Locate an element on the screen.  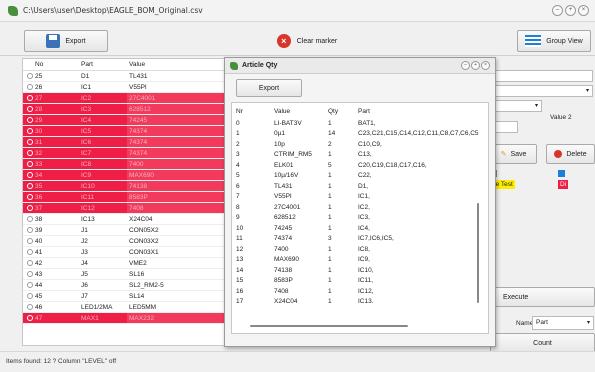
table-row: 0 LI-BAT3V 1 BAT1, is located at coordinates (360, 123).